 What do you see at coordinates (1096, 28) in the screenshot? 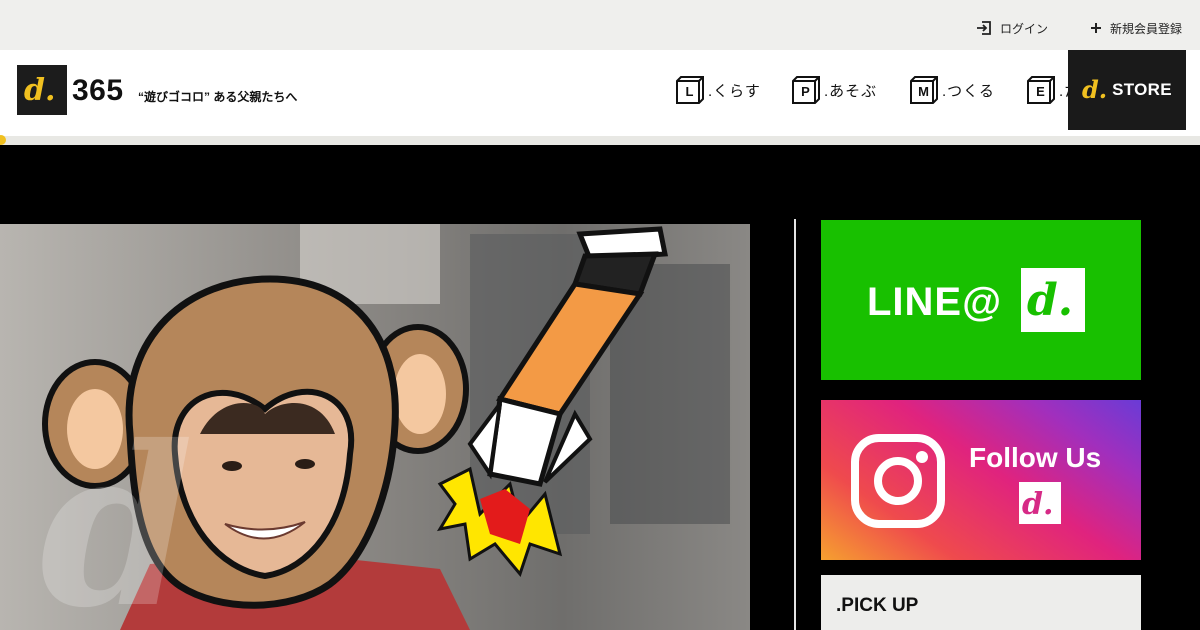
I see `plus-icon` at bounding box center [1096, 28].